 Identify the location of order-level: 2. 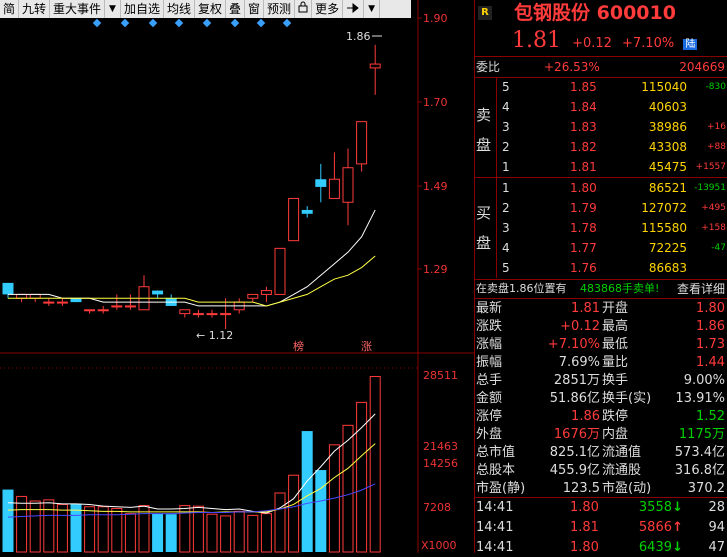
(506, 147).